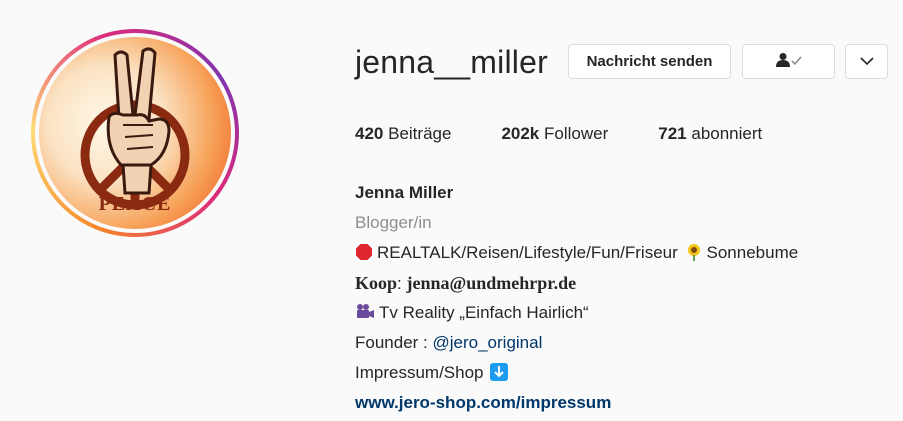 The image size is (903, 421). I want to click on bio-line-impressum: Impressum/Shop, so click(576, 373).